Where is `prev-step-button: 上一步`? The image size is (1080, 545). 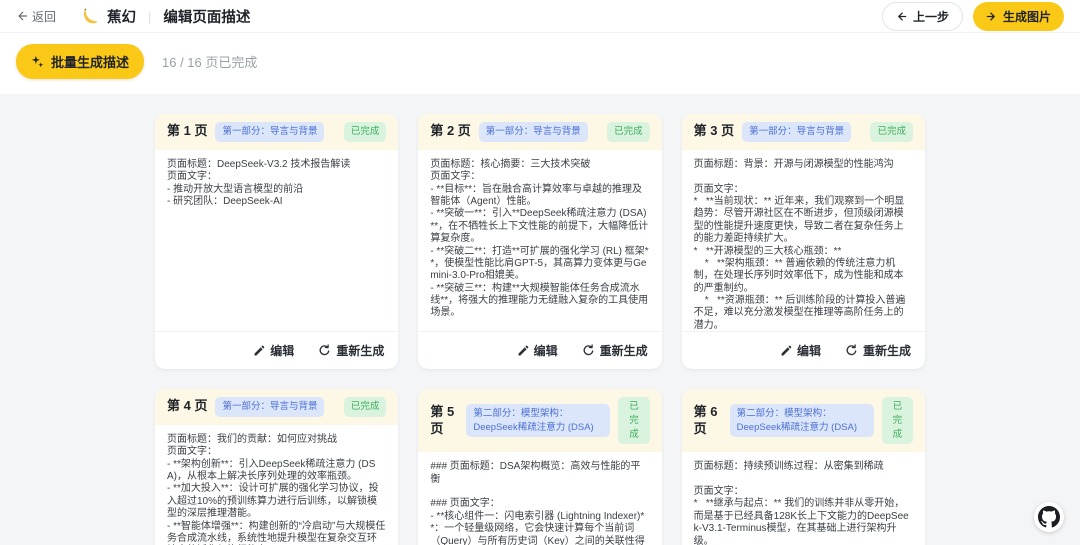
prev-step-button: 上一步 is located at coordinates (922, 16).